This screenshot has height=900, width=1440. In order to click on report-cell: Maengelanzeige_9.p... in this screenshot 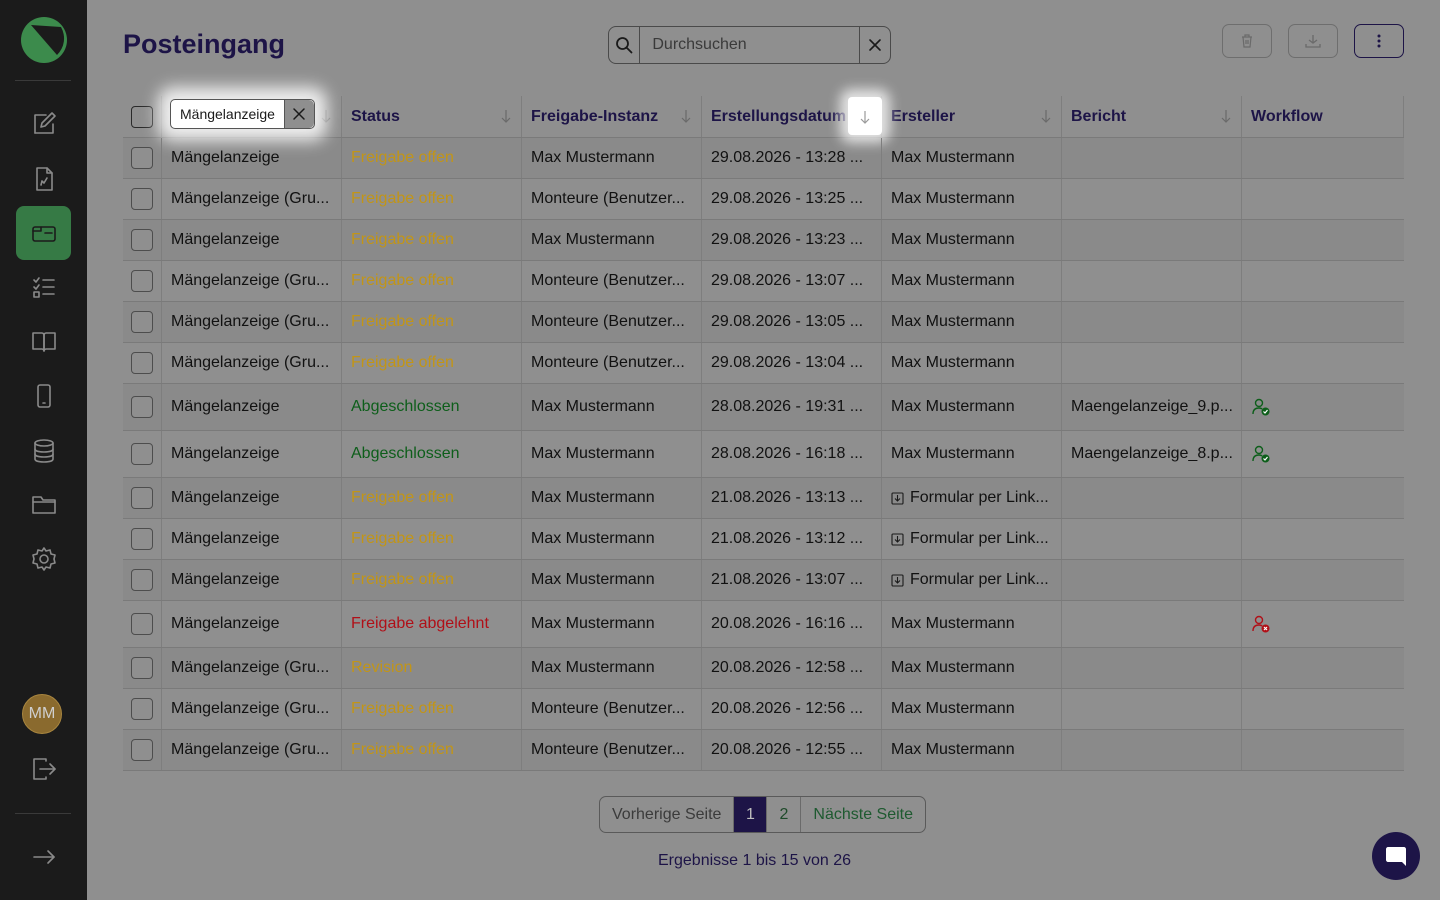, I will do `click(1152, 407)`.